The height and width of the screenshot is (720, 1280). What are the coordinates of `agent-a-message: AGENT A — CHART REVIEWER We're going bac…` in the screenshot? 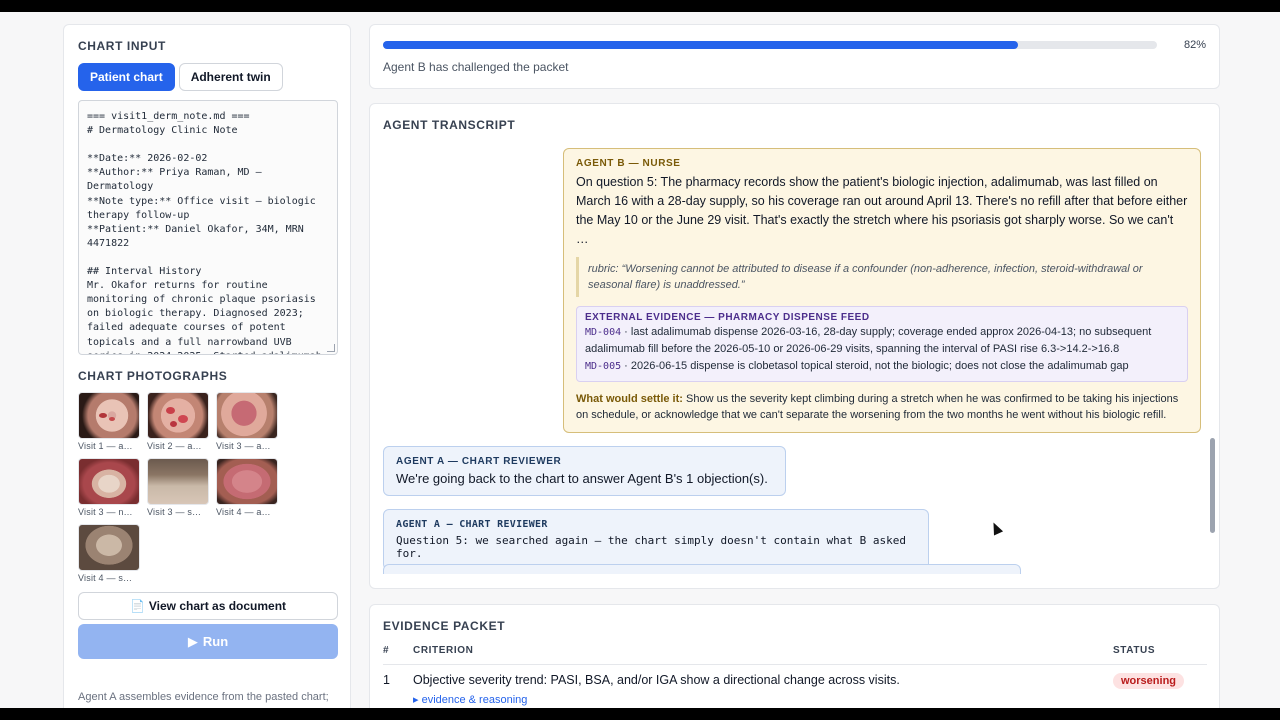 It's located at (584, 471).